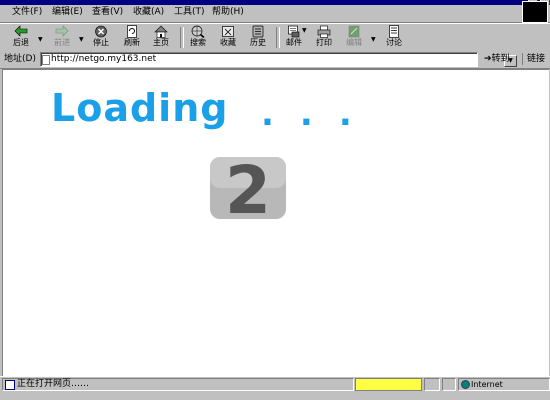  I want to click on back-label: 后退, so click(21, 42).